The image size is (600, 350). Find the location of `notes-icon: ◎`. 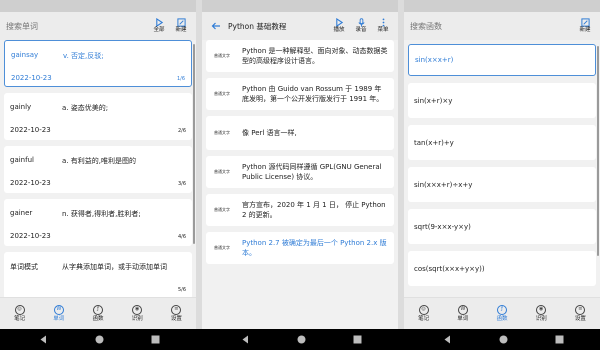

notes-icon: ◎ is located at coordinates (19, 309).